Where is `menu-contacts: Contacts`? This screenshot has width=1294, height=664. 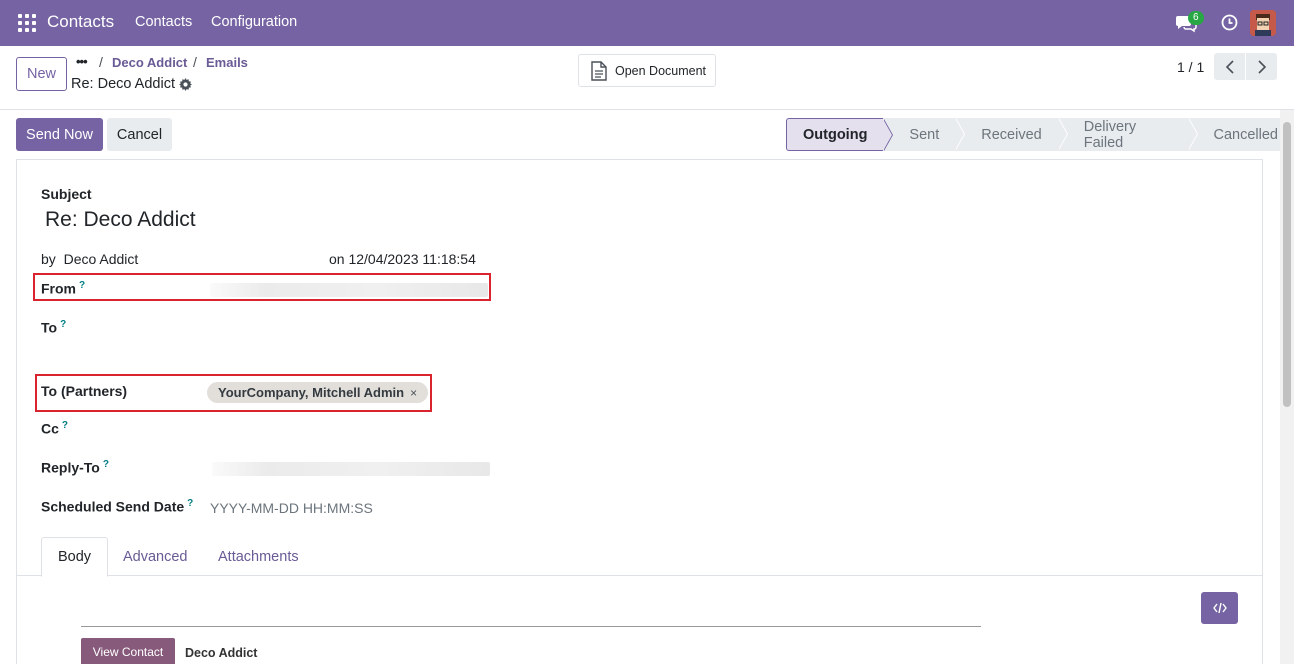 menu-contacts: Contacts is located at coordinates (163, 22).